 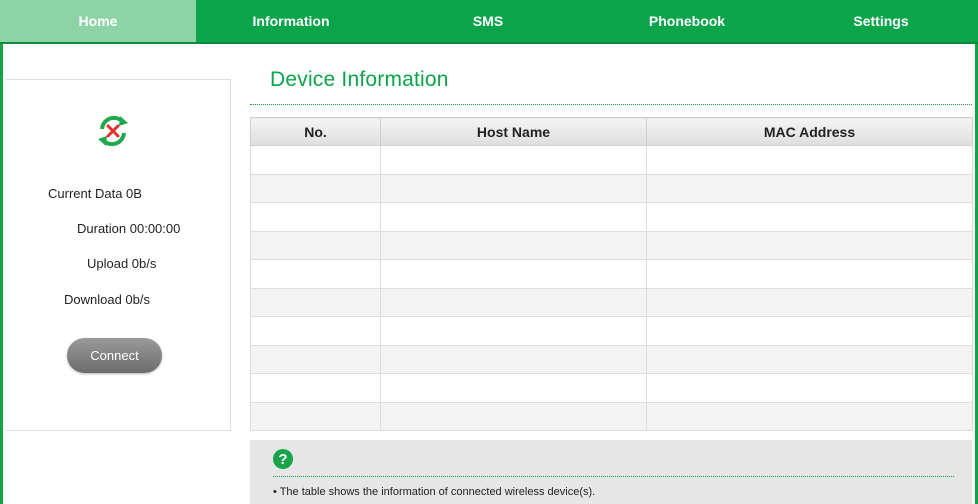 What do you see at coordinates (513, 131) in the screenshot?
I see `column-header-host-name: Host Name` at bounding box center [513, 131].